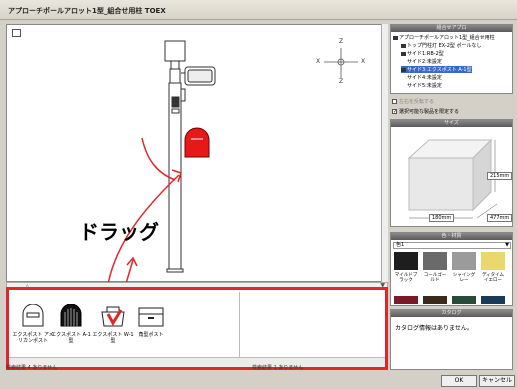 Image resolution: width=517 pixels, height=389 pixels. I want to click on folder-icon, so click(395, 37).